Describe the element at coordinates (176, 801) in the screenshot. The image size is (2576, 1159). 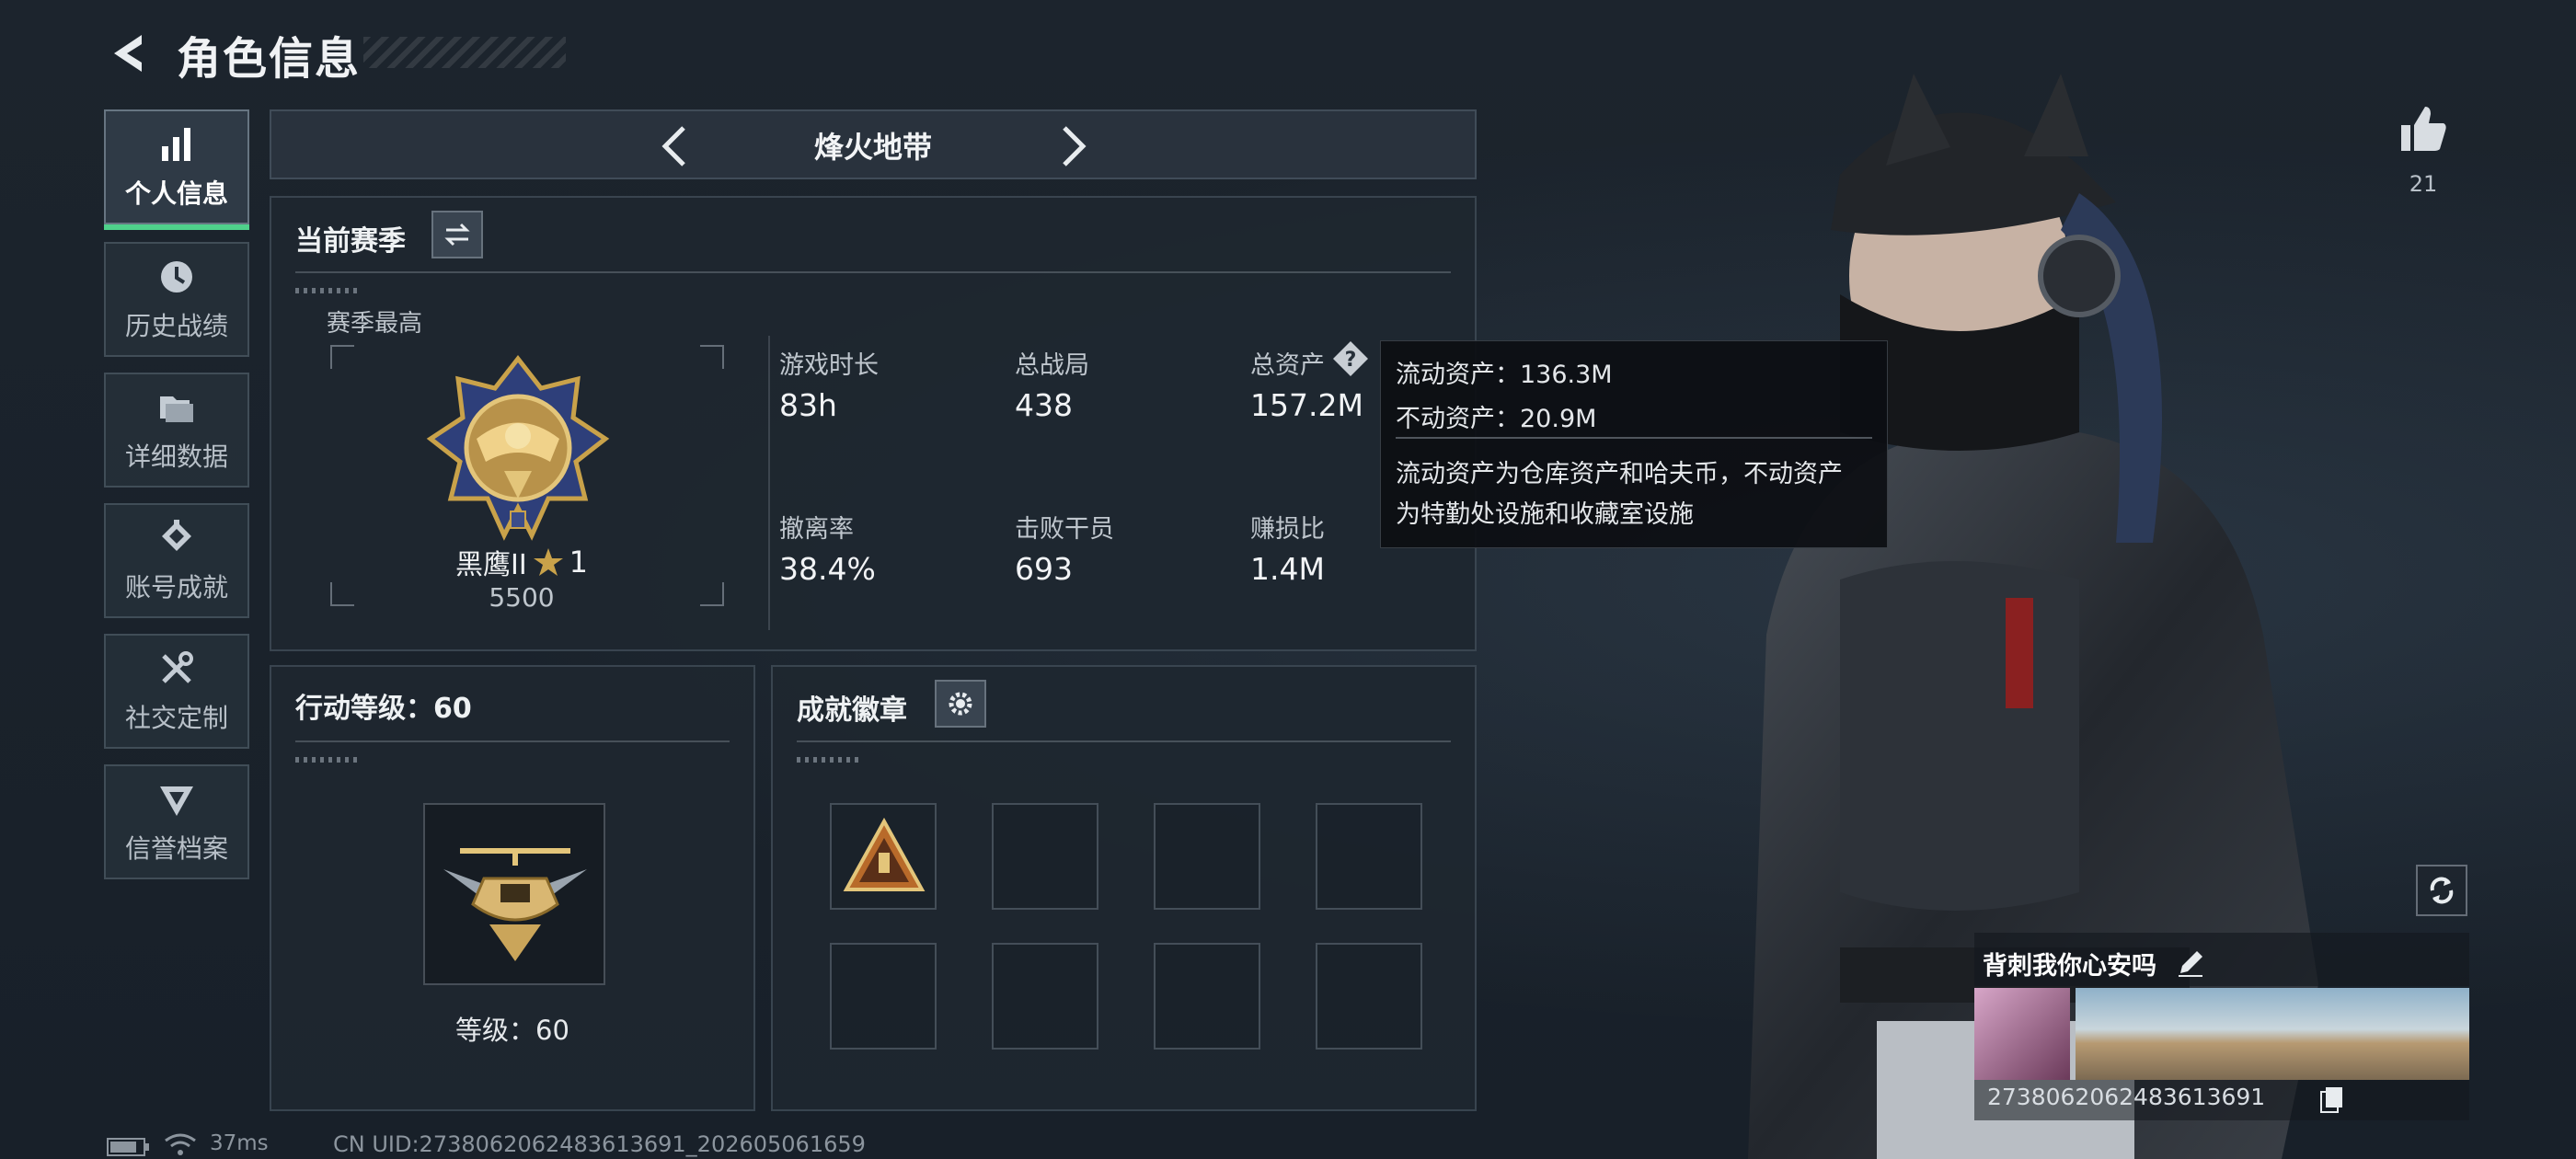
I see `badge-icon` at that location.